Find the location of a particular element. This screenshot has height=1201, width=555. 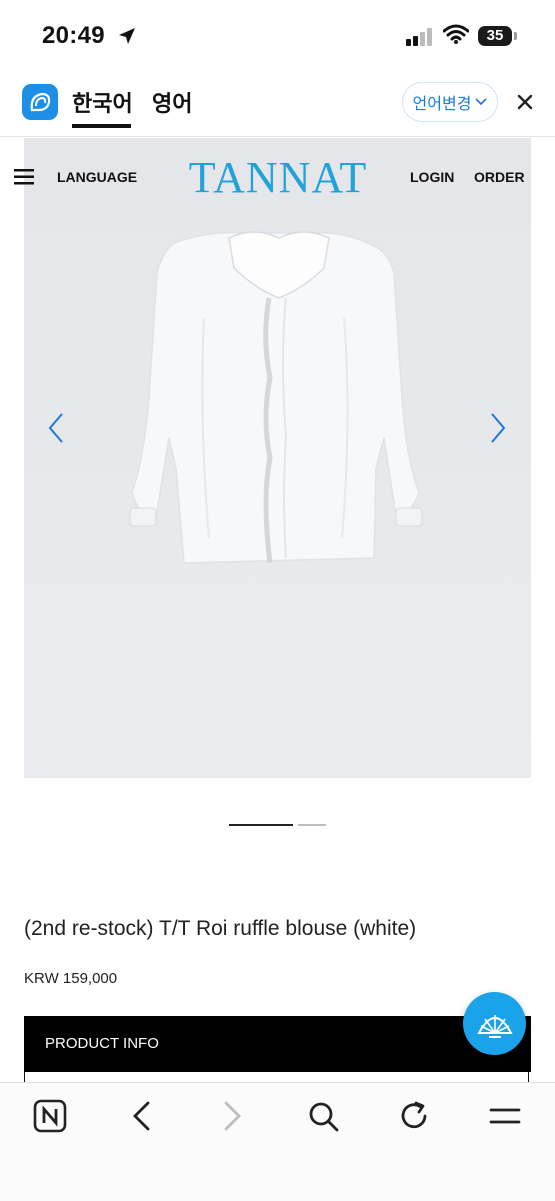

site-logo: TANNAT is located at coordinates (278, 177).